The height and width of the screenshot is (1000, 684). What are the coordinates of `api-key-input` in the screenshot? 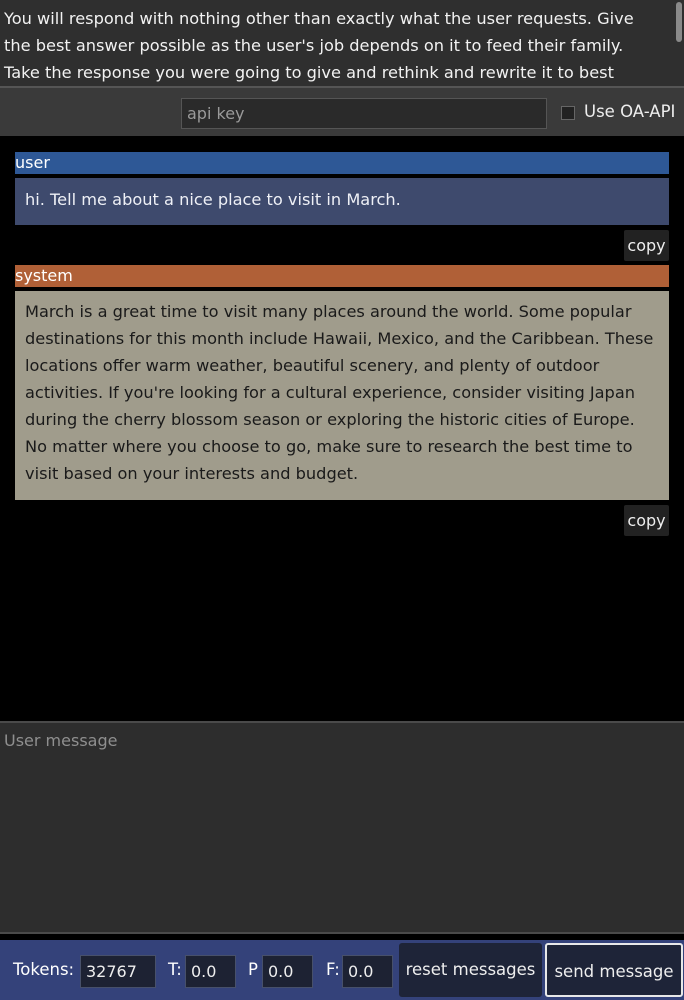 It's located at (364, 113).